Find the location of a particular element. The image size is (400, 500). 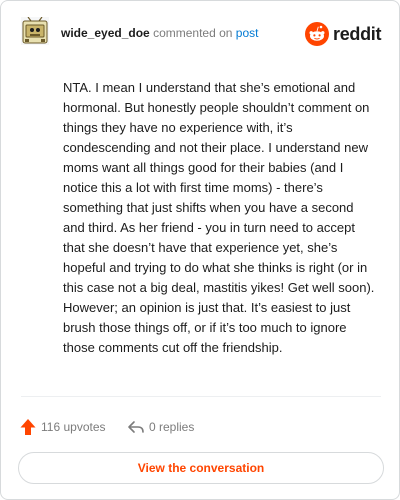

reddit-brand: reddit is located at coordinates (344, 34).